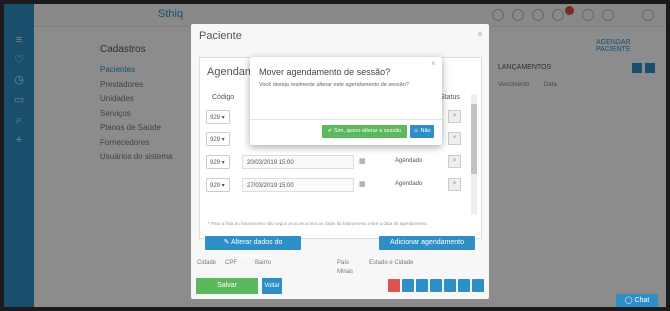  I want to click on pen-icon, so click(464, 285).